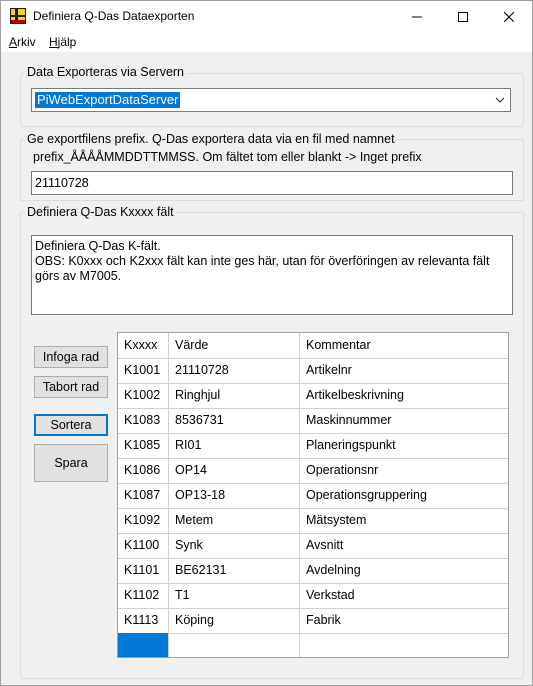 The height and width of the screenshot is (686, 533). Describe the element at coordinates (404, 345) in the screenshot. I see `header-kommentar: Kommentar` at that location.